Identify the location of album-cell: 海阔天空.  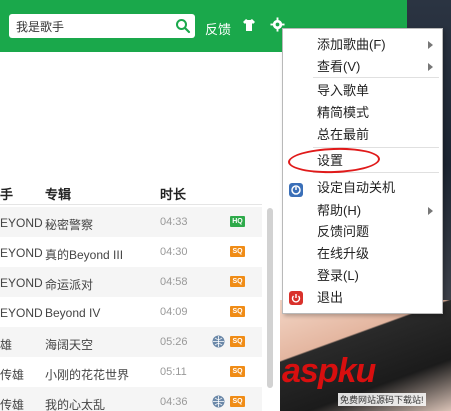
(69, 344).